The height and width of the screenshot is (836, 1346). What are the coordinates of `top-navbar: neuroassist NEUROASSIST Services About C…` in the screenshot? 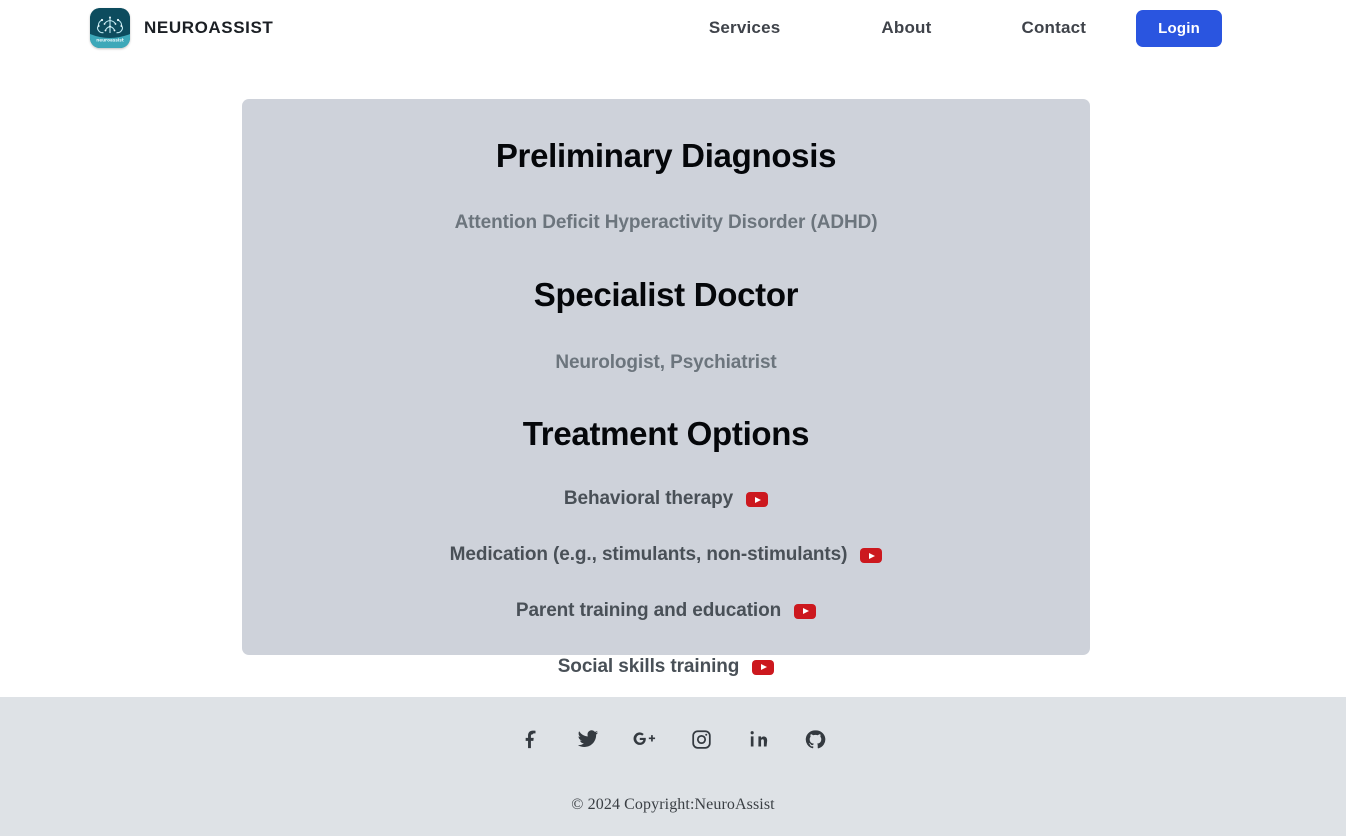 It's located at (673, 28).